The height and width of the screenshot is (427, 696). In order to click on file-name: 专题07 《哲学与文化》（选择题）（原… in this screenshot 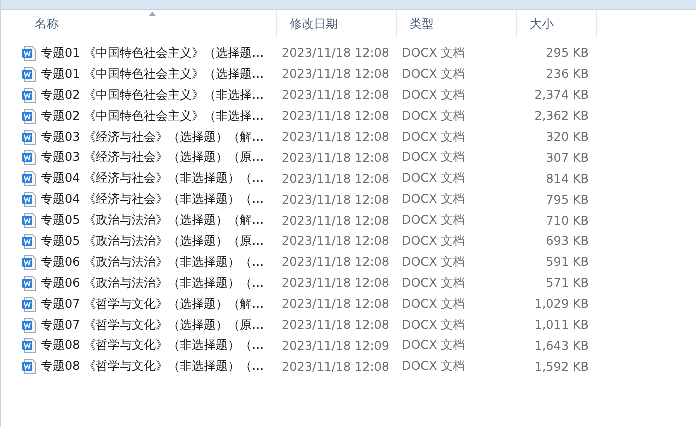, I will do `click(152, 325)`.